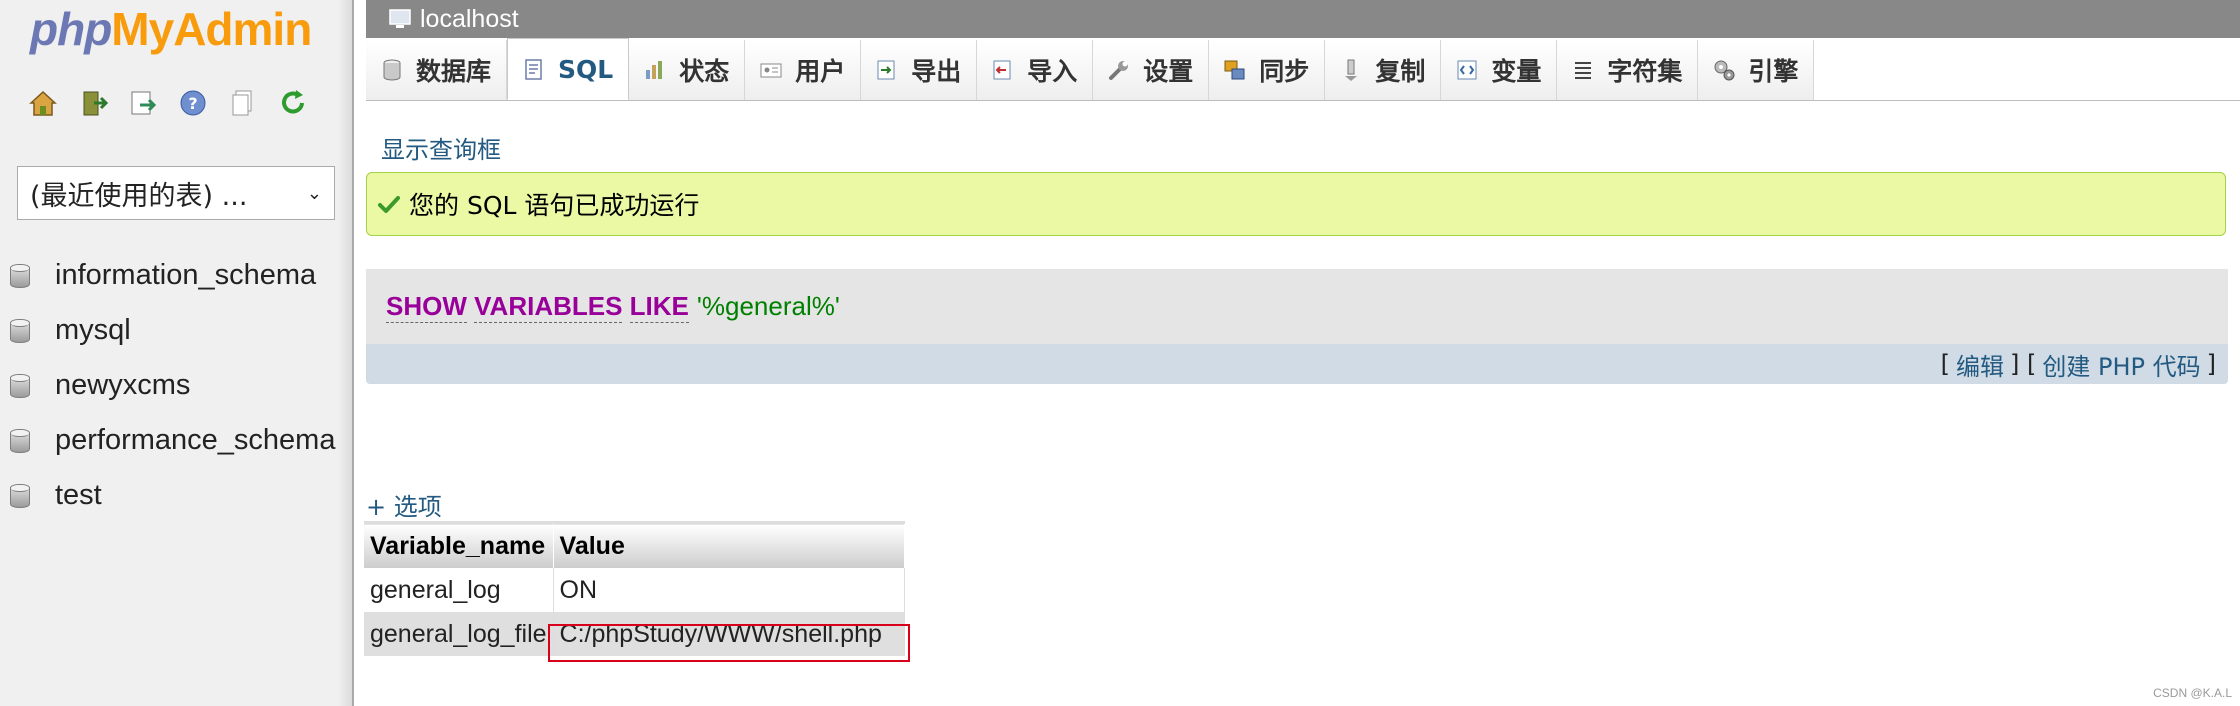  I want to click on reload-icon, so click(293, 103).